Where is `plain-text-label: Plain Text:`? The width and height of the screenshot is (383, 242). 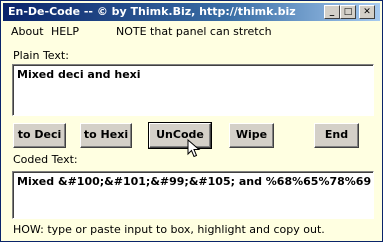
plain-text-label: Plain Text: is located at coordinates (41, 55).